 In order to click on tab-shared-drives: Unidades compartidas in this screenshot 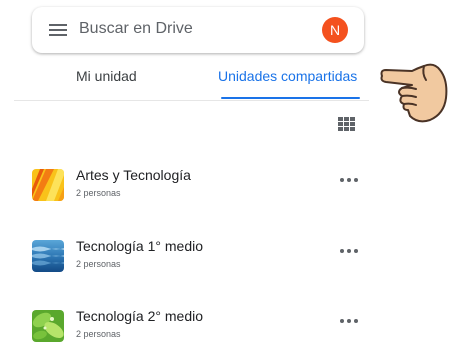, I will do `click(287, 76)`.